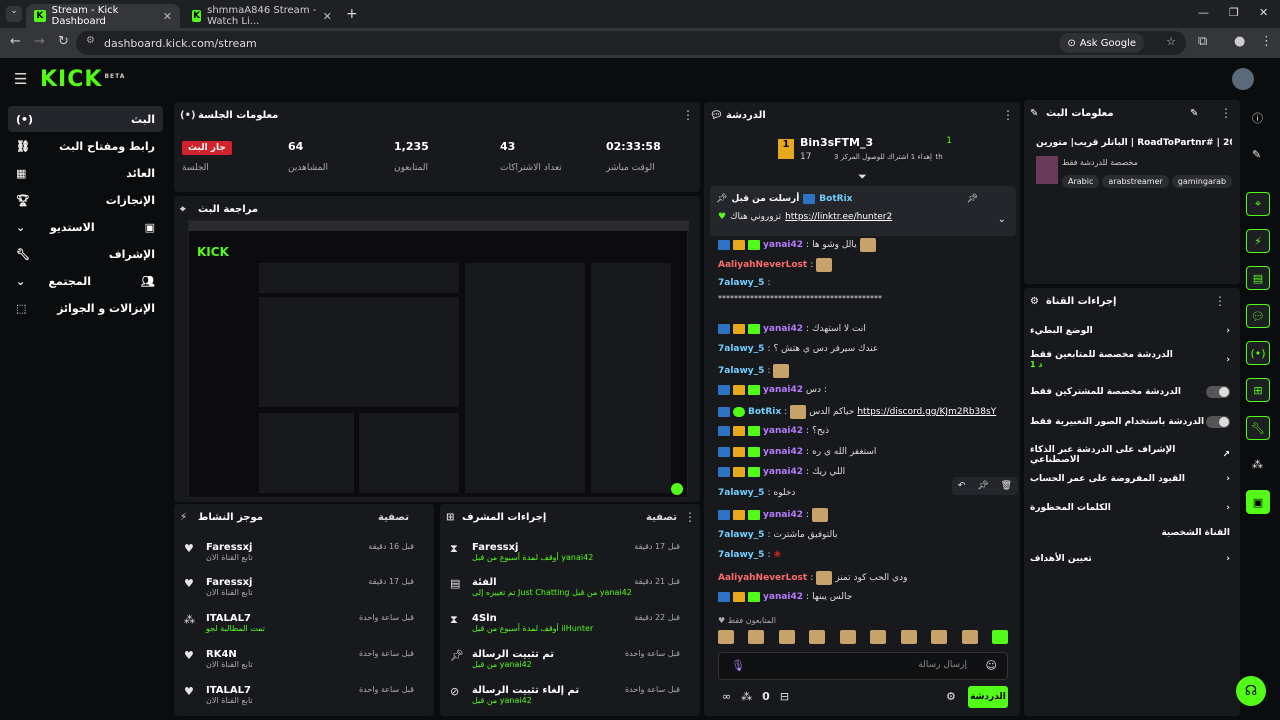  Describe the element at coordinates (866, 515) in the screenshot. I see `chat-message: yanai42:` at that location.